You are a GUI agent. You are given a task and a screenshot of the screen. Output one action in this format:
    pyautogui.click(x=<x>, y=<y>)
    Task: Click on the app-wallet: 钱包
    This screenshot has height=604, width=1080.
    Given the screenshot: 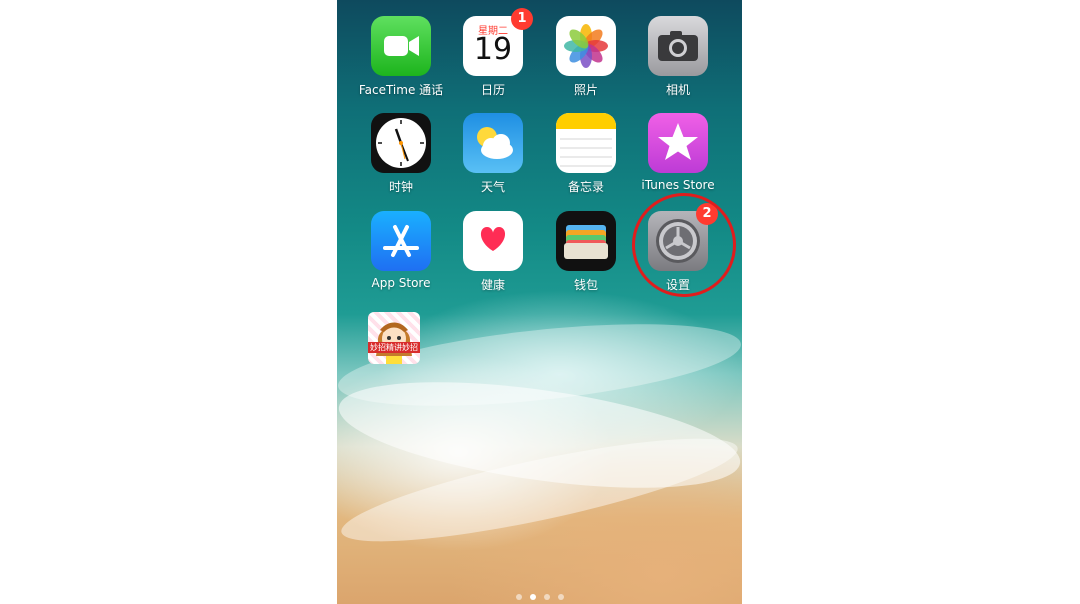 What is the action you would take?
    pyautogui.click(x=586, y=252)
    